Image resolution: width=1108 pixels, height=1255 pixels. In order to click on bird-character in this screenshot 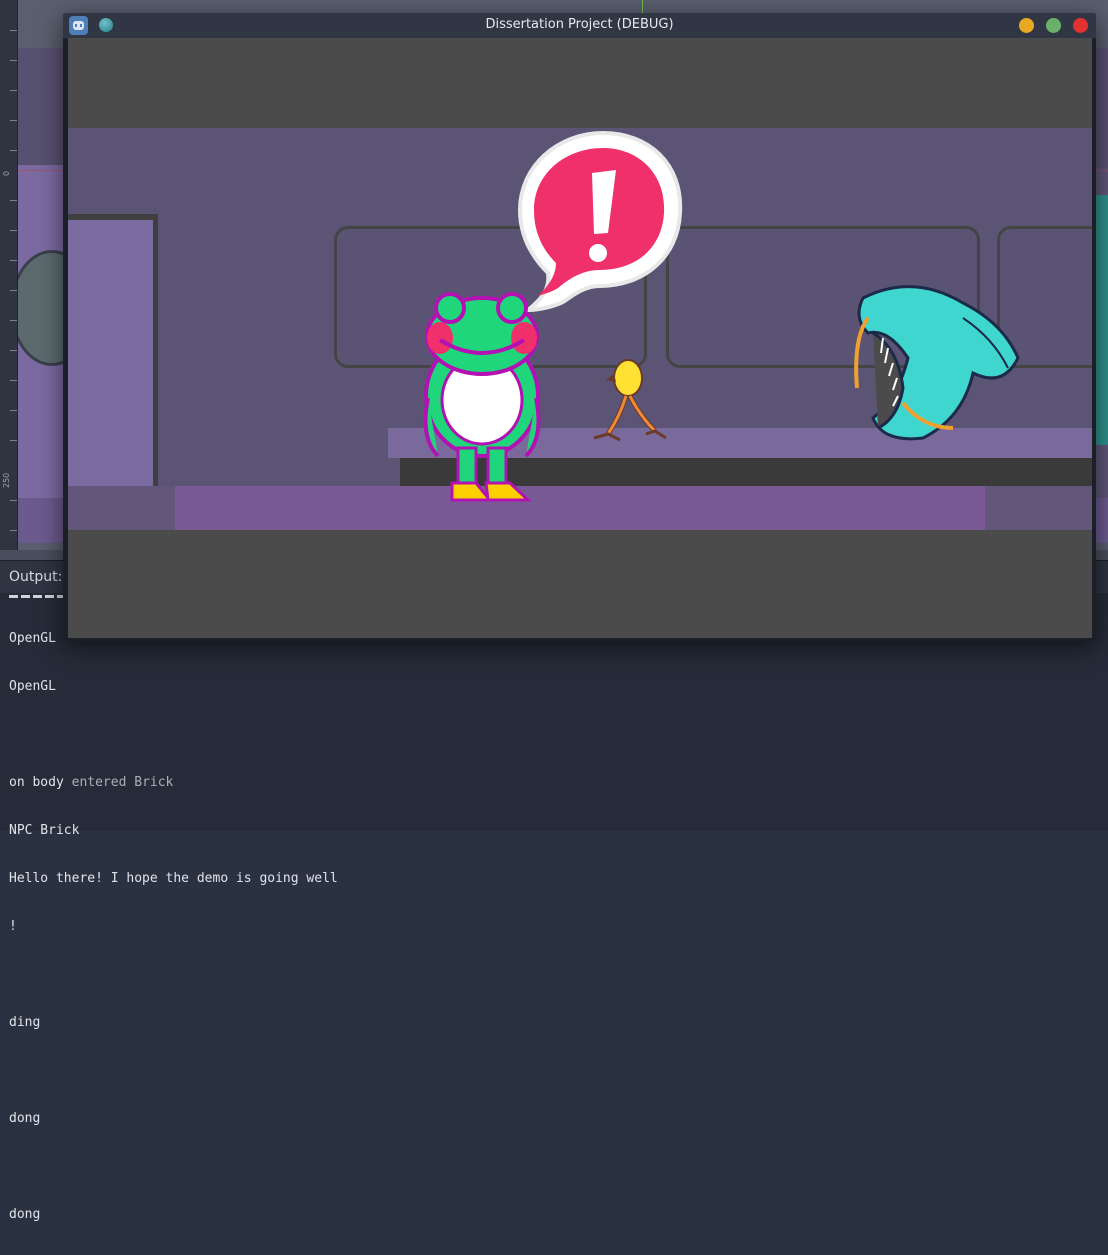, I will do `click(630, 400)`.